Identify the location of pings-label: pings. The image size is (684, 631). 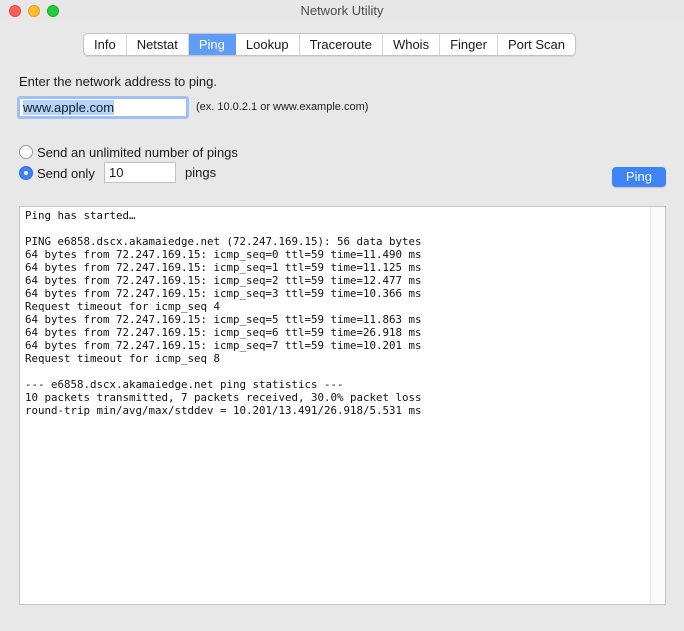
(201, 172).